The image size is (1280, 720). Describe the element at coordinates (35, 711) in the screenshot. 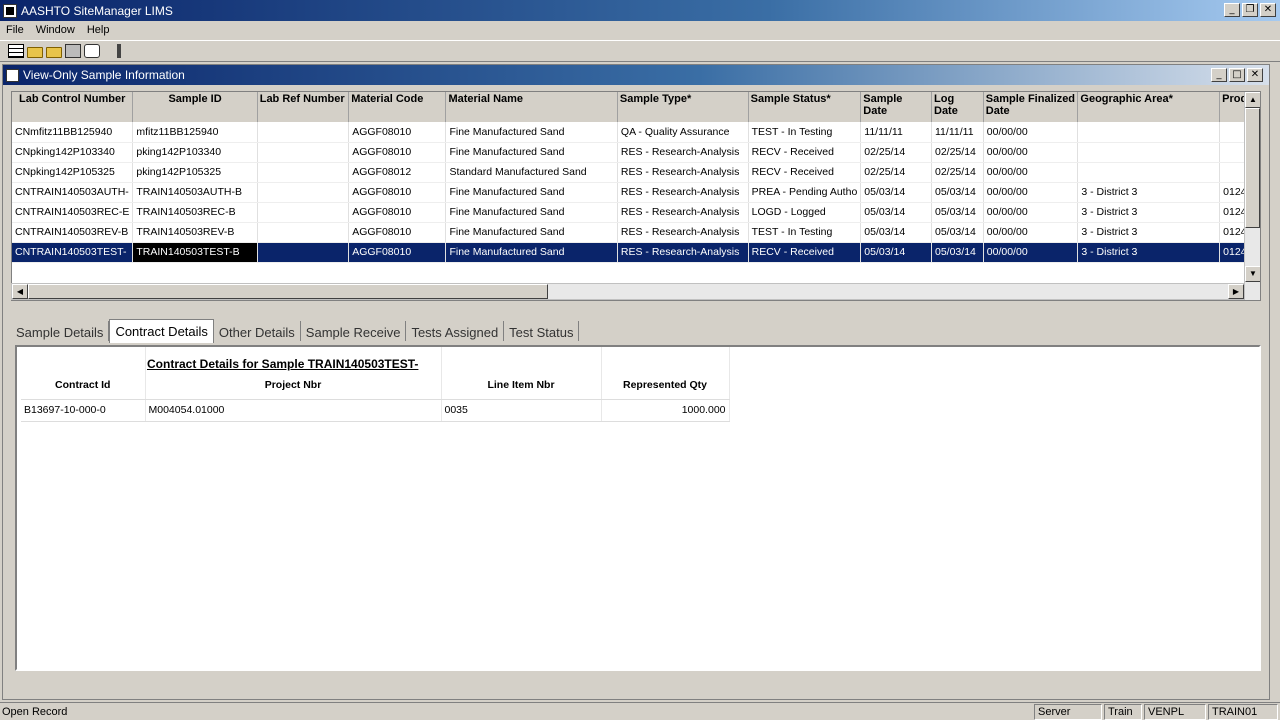

I see `status-message: Open Record` at that location.